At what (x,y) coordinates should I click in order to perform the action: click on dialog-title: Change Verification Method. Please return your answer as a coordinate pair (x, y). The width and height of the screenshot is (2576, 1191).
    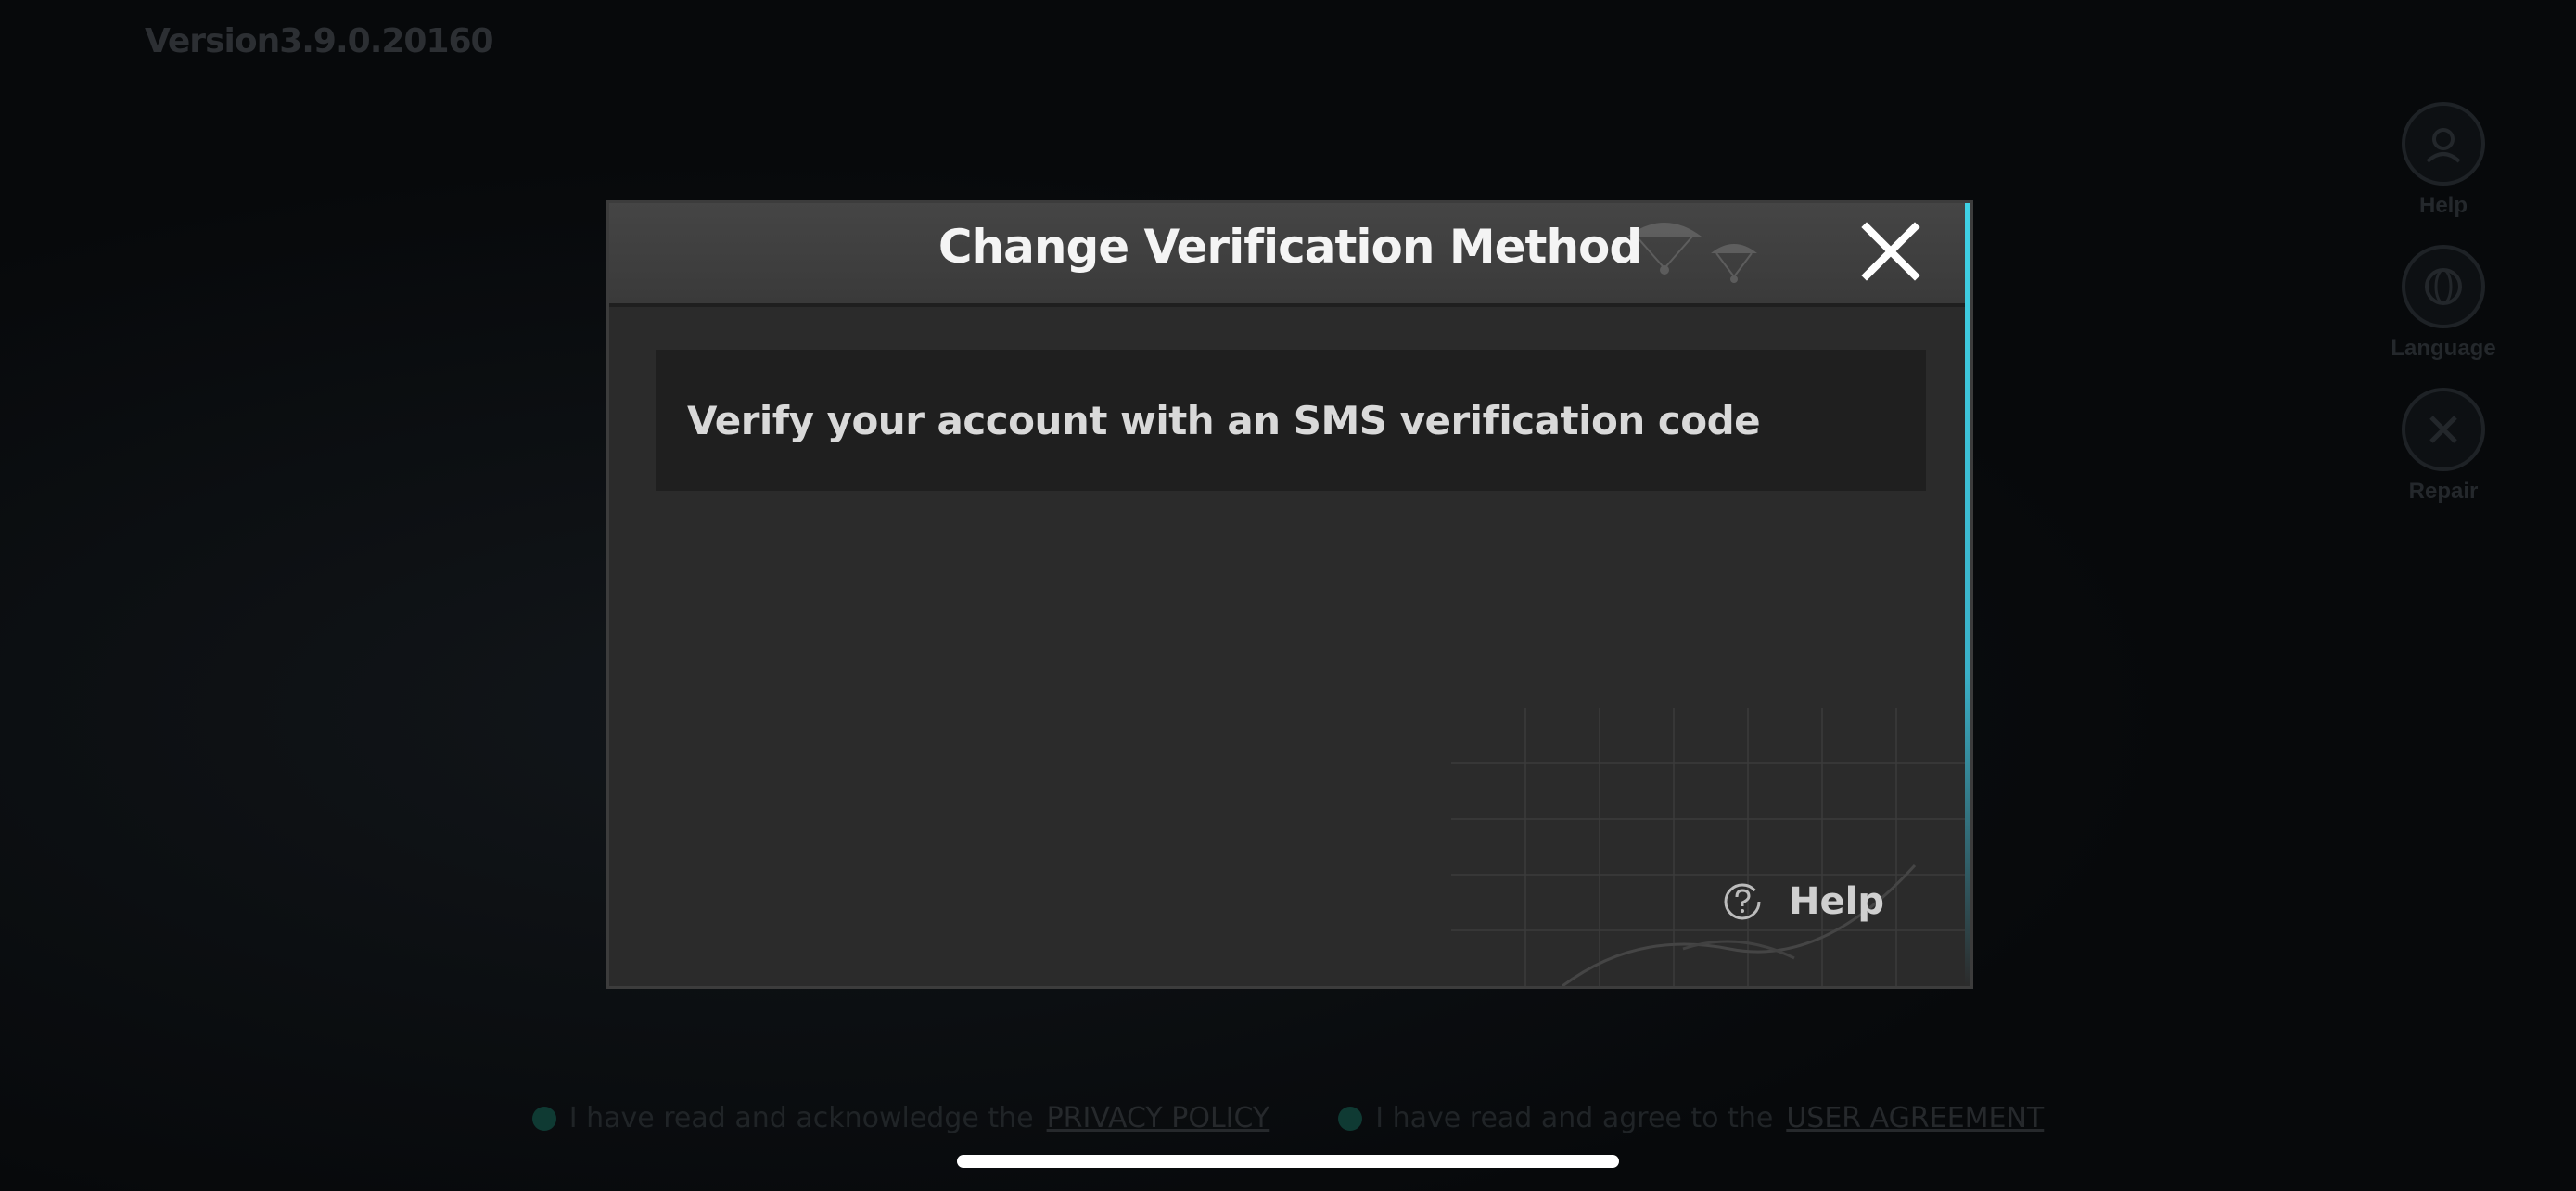
    Looking at the image, I should click on (1290, 247).